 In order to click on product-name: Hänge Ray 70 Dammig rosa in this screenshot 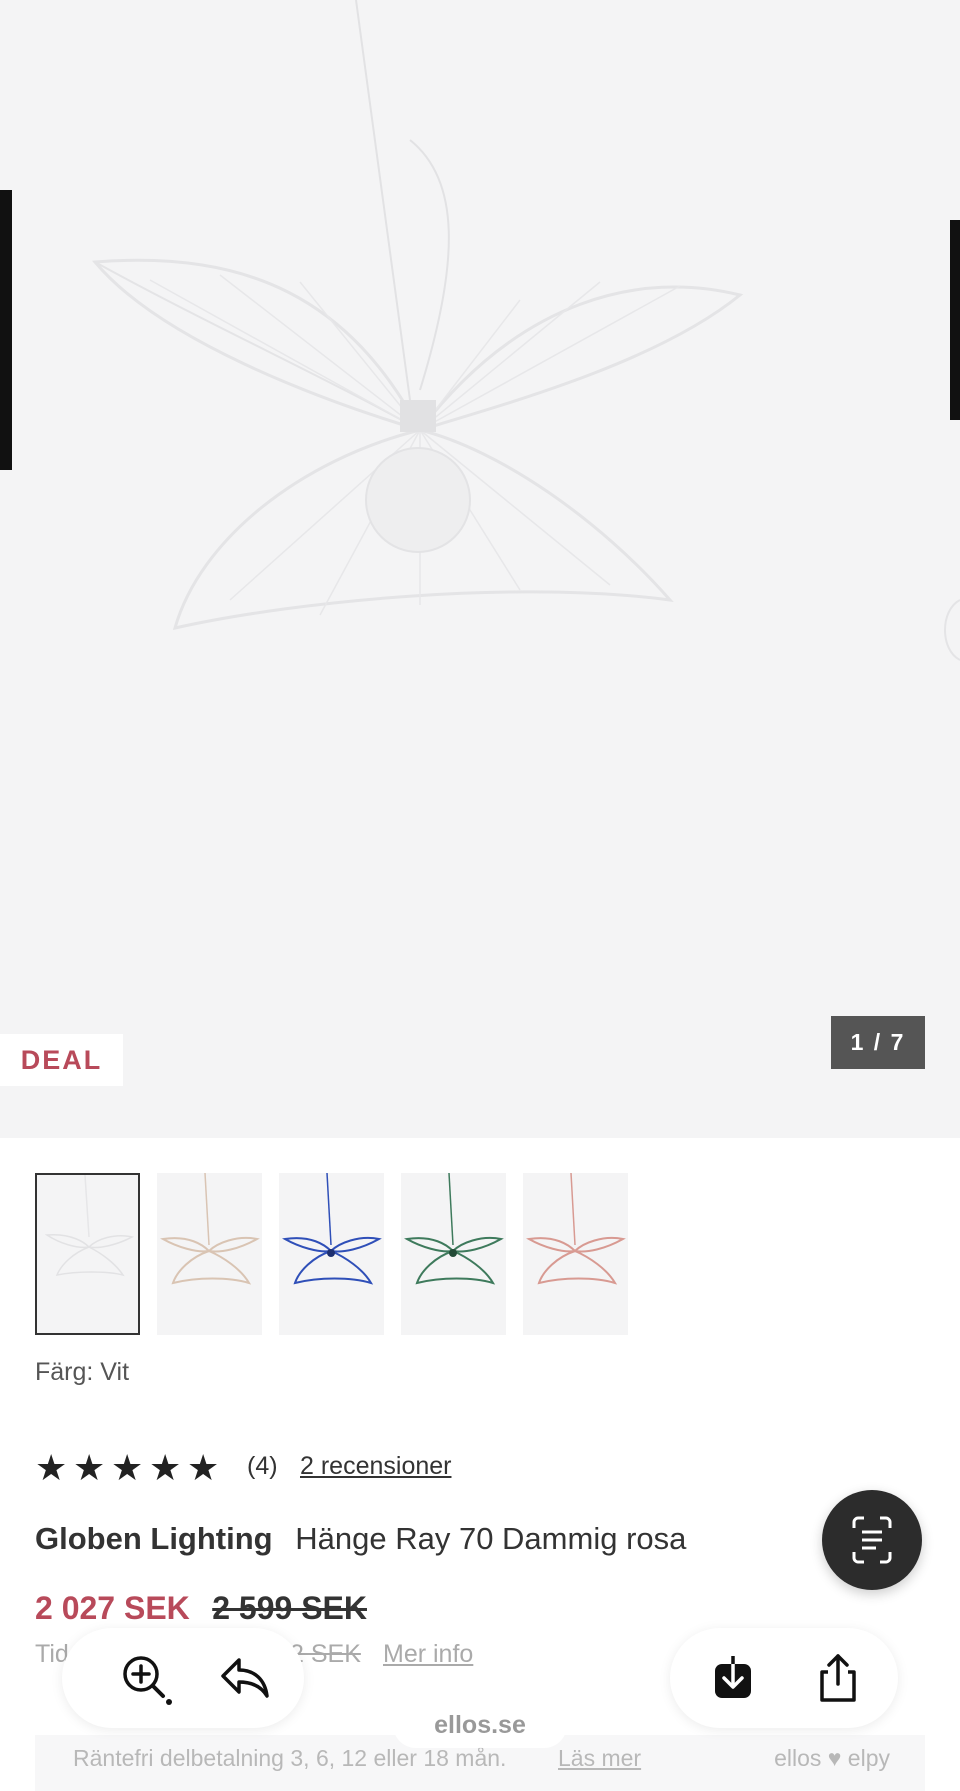, I will do `click(491, 1538)`.